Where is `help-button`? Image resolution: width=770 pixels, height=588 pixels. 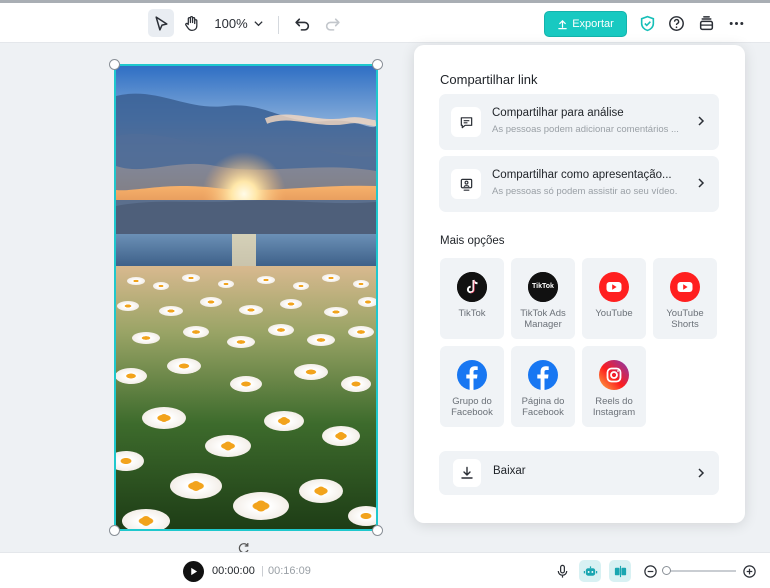
help-button is located at coordinates (676, 23).